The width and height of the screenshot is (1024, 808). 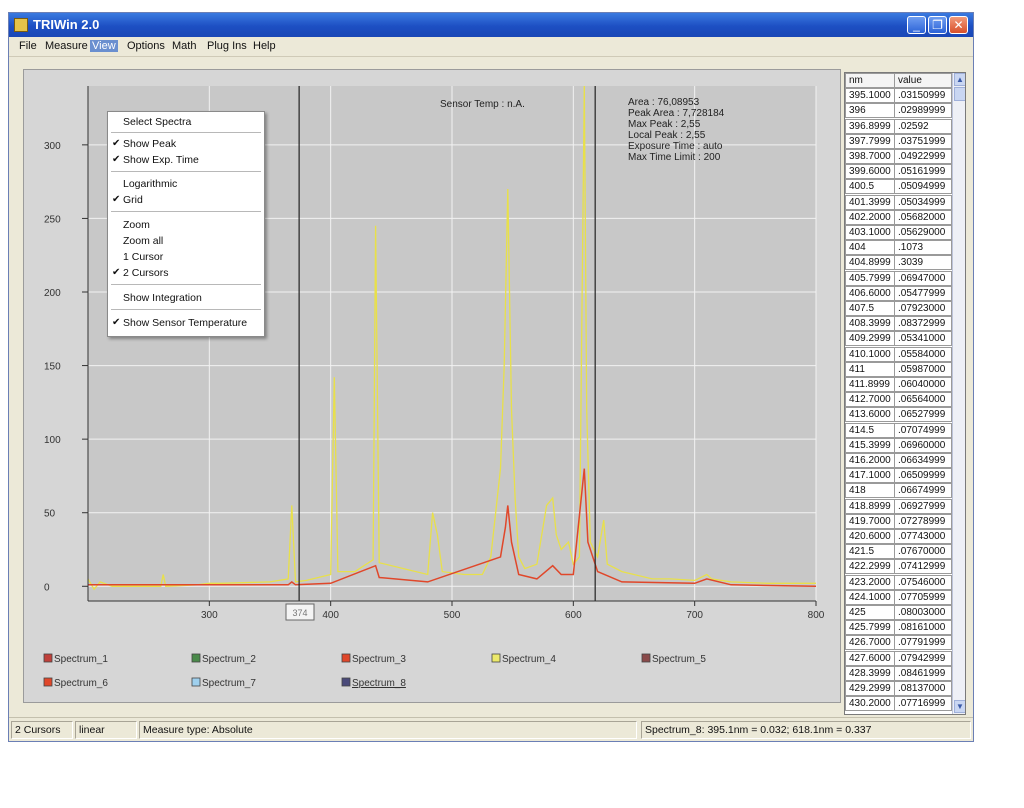 What do you see at coordinates (186, 144) in the screenshot?
I see `view-menu-item-show-peak: ✔ Show Peak` at bounding box center [186, 144].